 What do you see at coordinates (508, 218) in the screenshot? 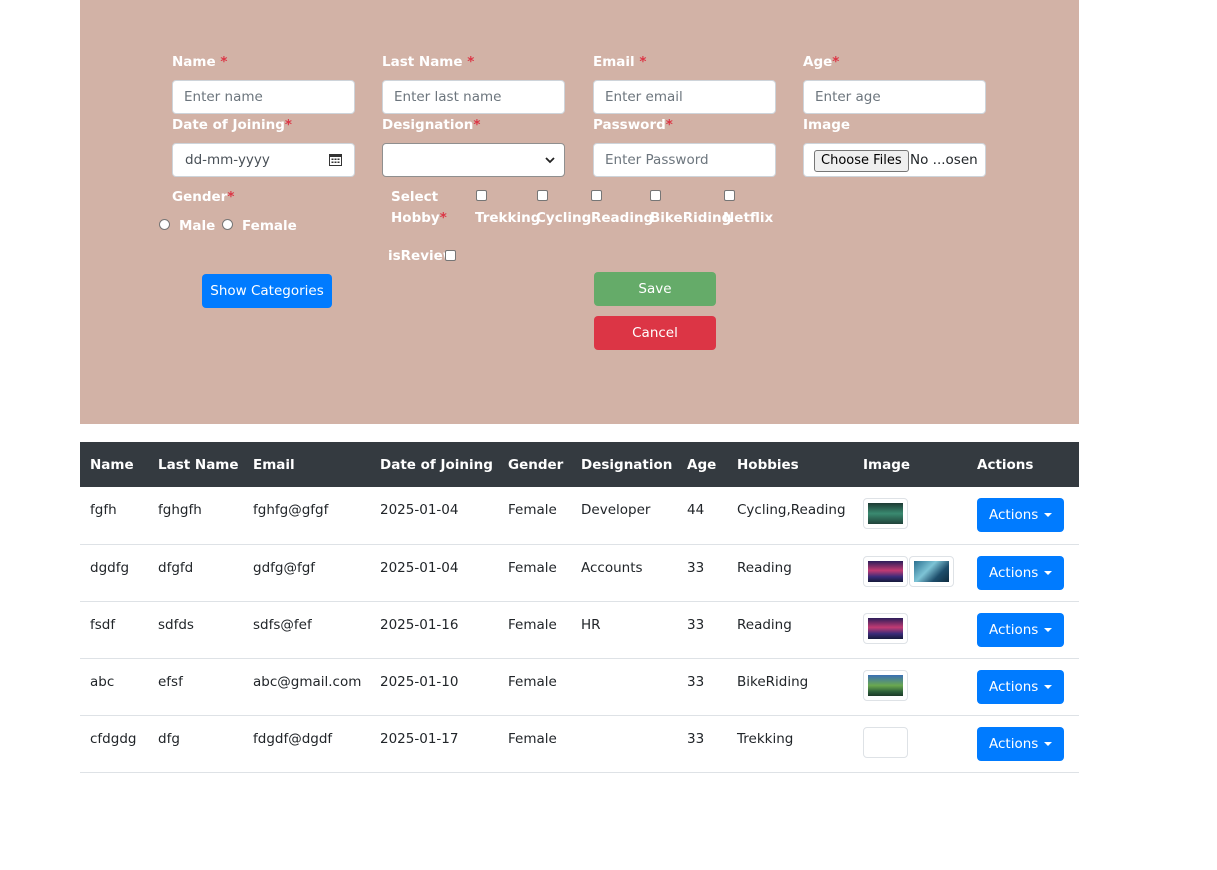
I see `hobby-trekking-label: Trekking` at bounding box center [508, 218].